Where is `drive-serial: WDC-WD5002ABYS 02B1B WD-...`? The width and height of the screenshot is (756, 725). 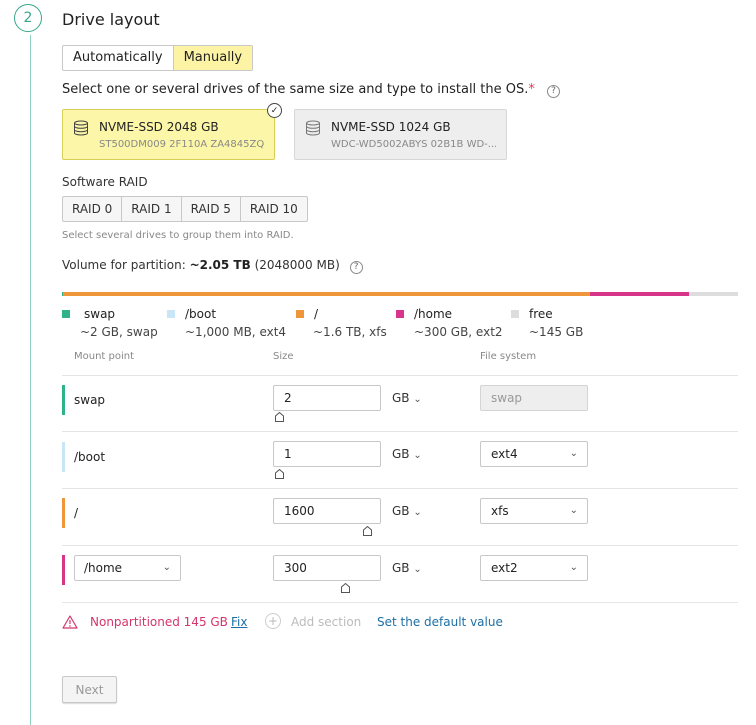 drive-serial: WDC-WD5002ABYS 02B1B WD-... is located at coordinates (413, 144).